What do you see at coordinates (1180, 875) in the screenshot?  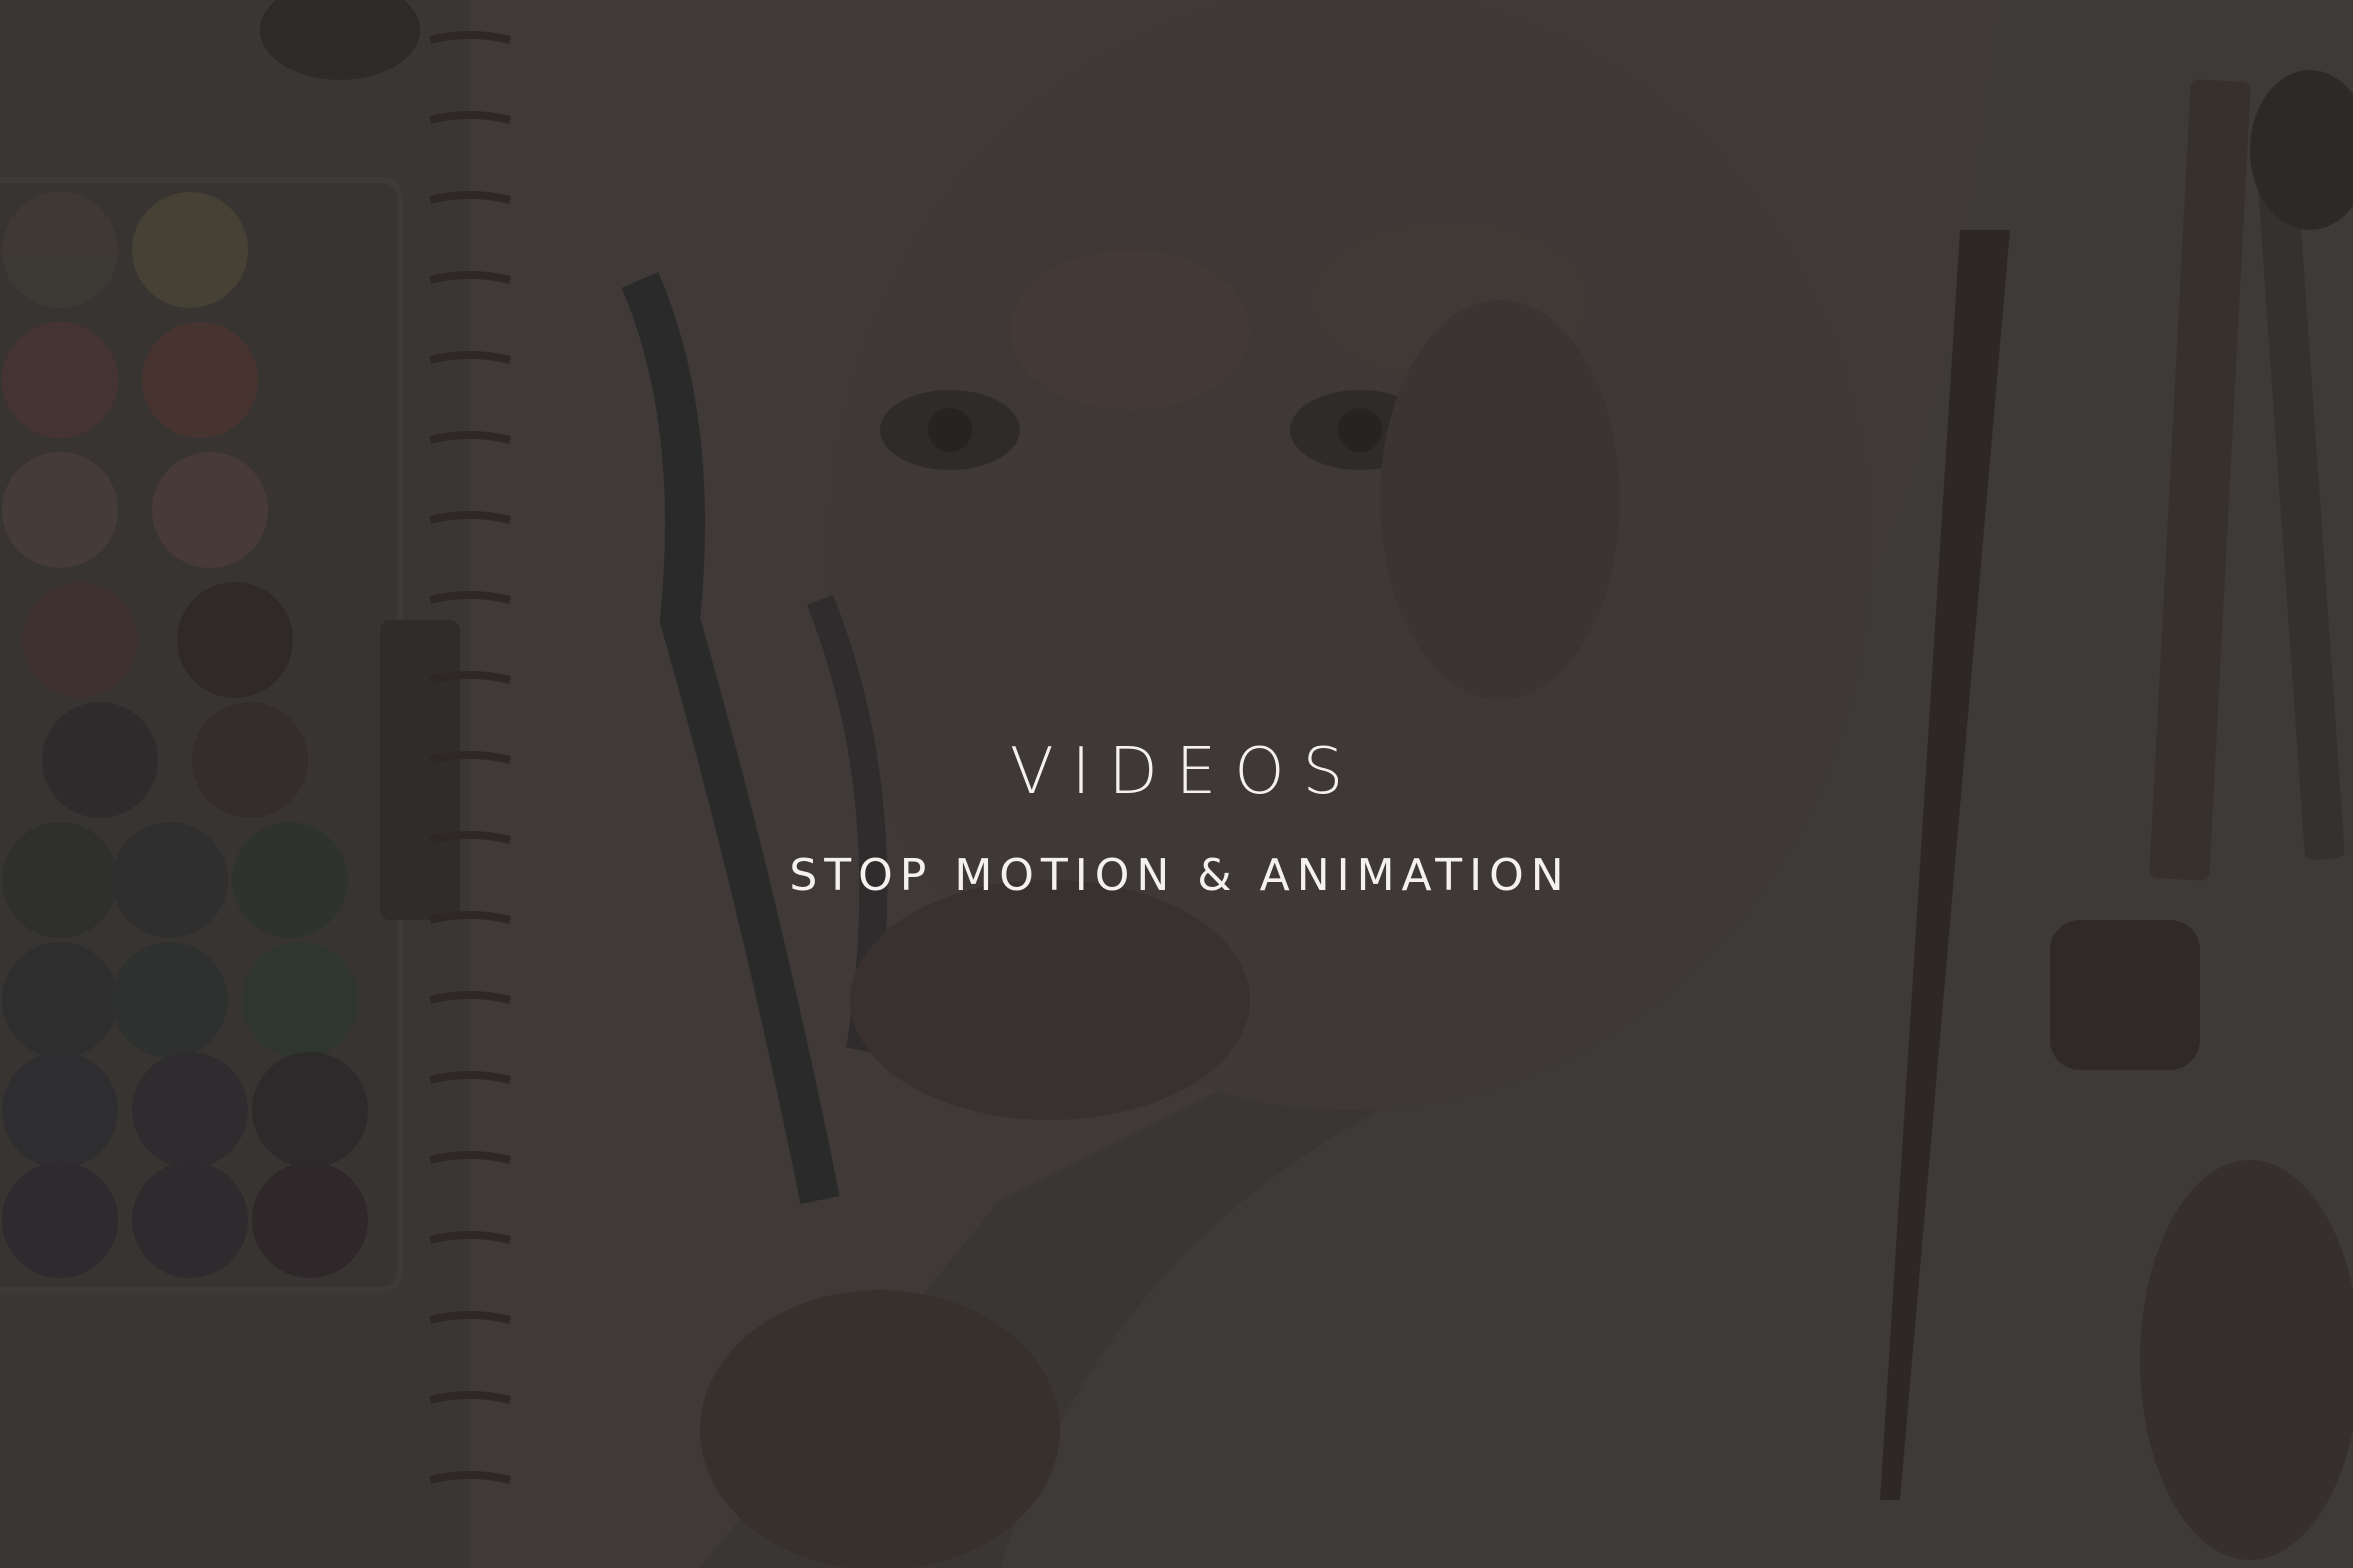 I see `page-subtitle: STOP MOTION & ANIMATION` at bounding box center [1180, 875].